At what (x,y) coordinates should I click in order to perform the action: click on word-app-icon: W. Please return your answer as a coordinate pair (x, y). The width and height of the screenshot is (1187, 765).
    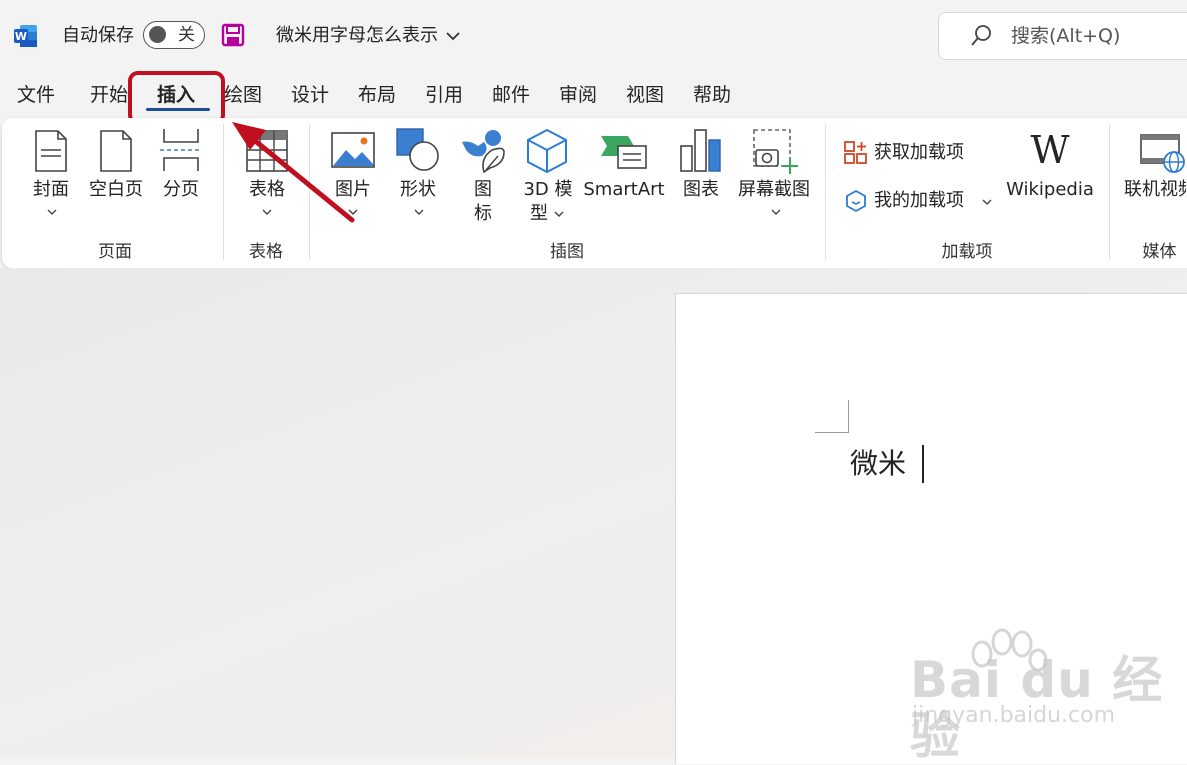
    Looking at the image, I should click on (25, 36).